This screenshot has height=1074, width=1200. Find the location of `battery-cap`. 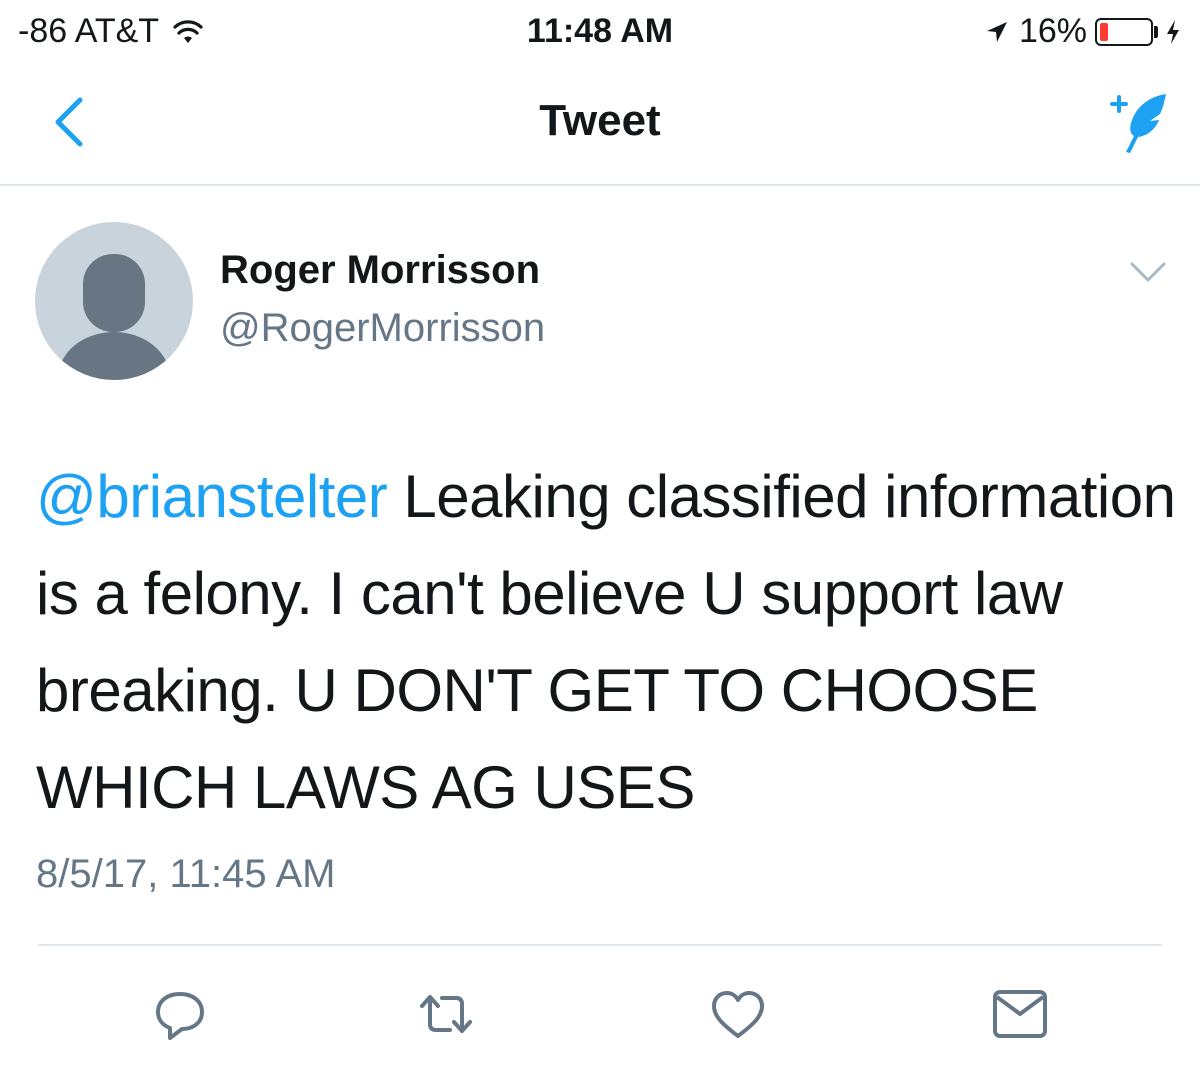

battery-cap is located at coordinates (1156, 31).